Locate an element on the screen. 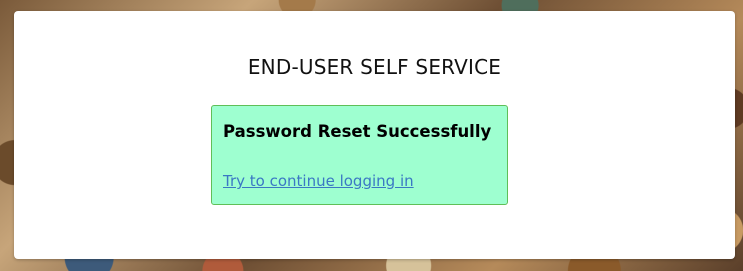 This screenshot has height=271, width=743. continue-login-link: Try to continue logging in is located at coordinates (318, 181).